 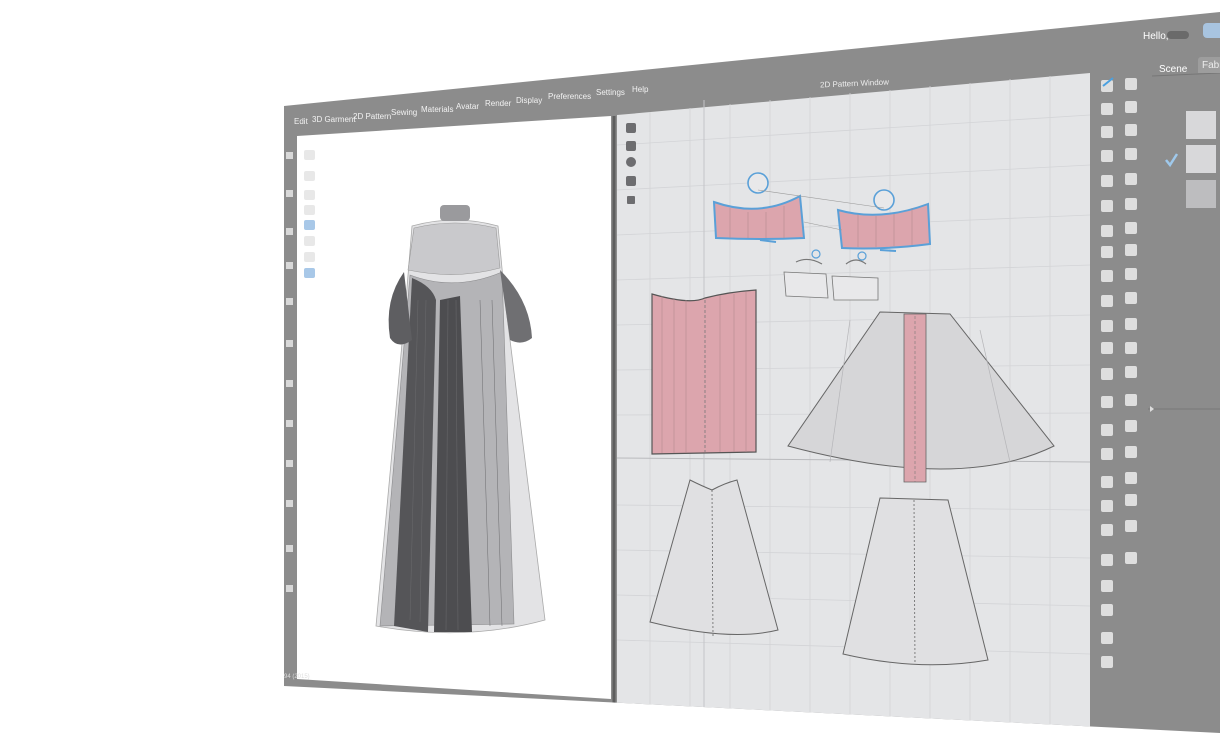 I want to click on draw-icon, so click(x=309, y=210).